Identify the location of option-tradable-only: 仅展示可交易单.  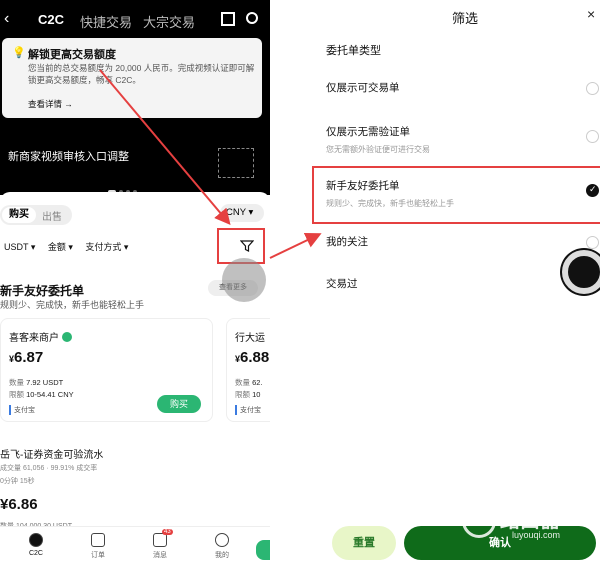
(363, 87).